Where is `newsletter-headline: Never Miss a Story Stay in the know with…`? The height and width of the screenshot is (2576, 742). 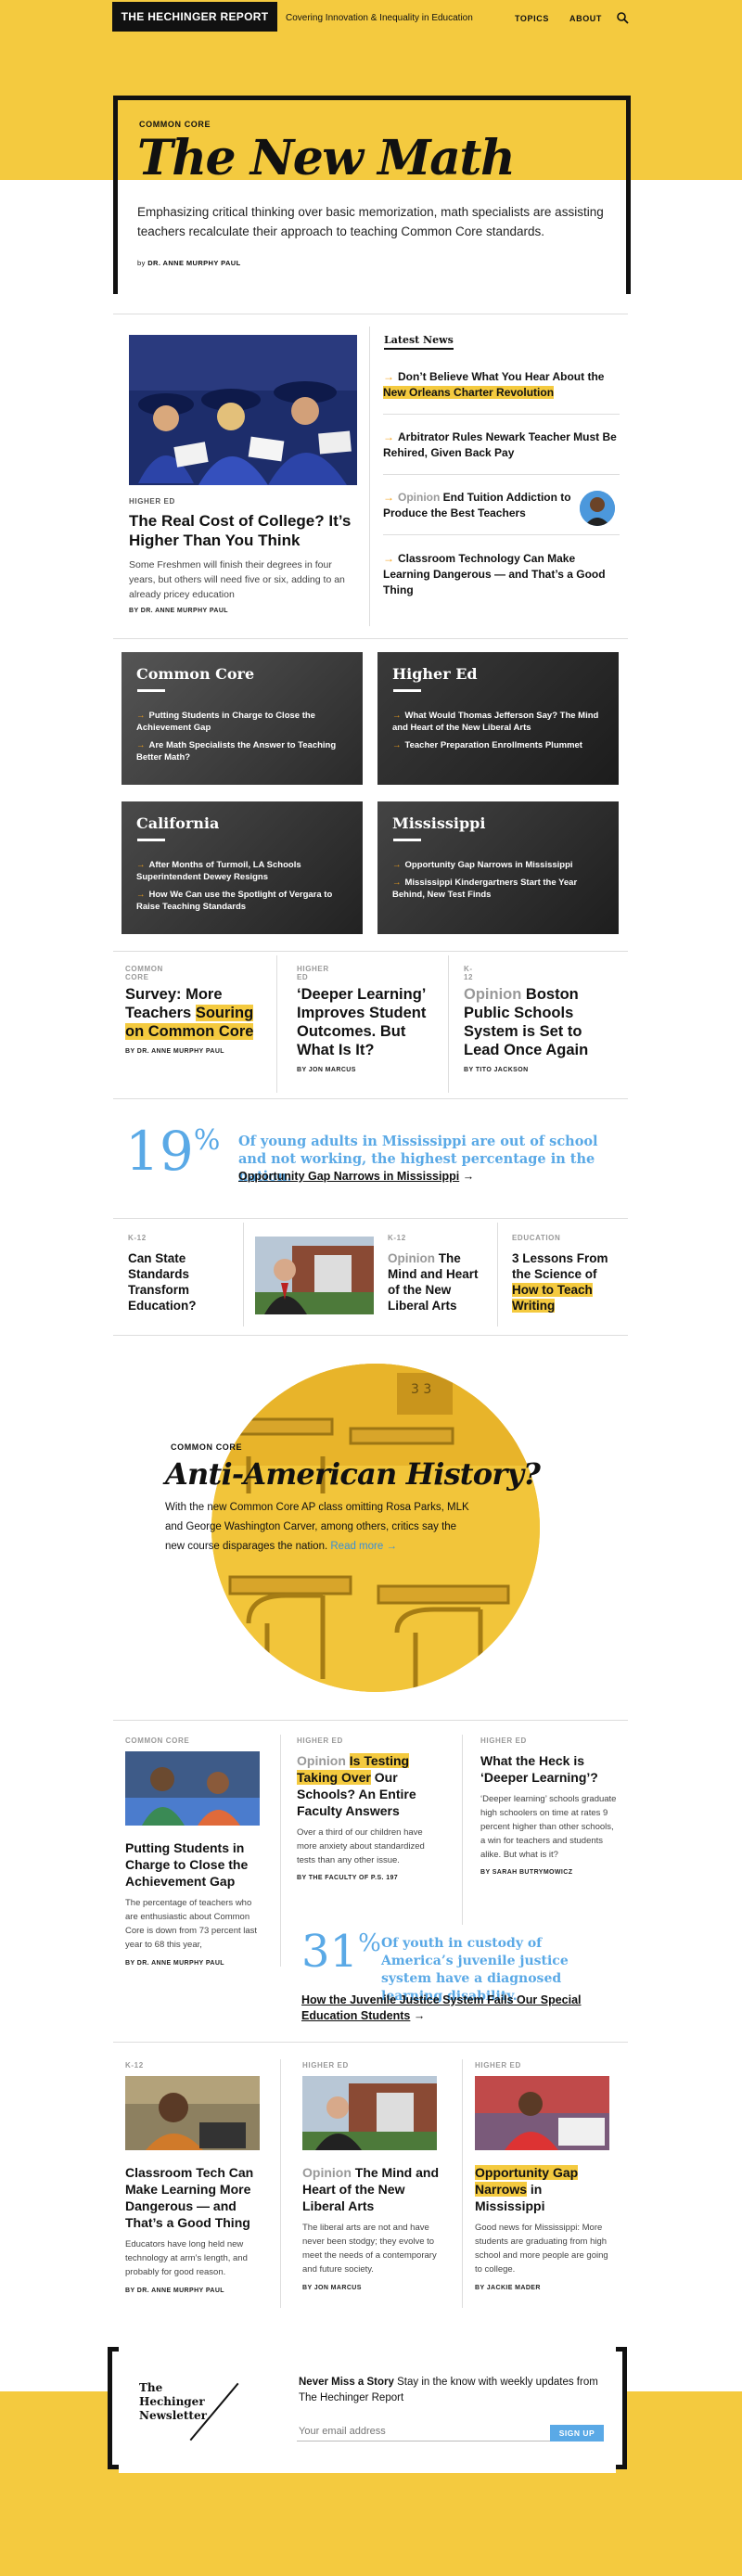 newsletter-headline: Never Miss a Story Stay in the know with… is located at coordinates (448, 2390).